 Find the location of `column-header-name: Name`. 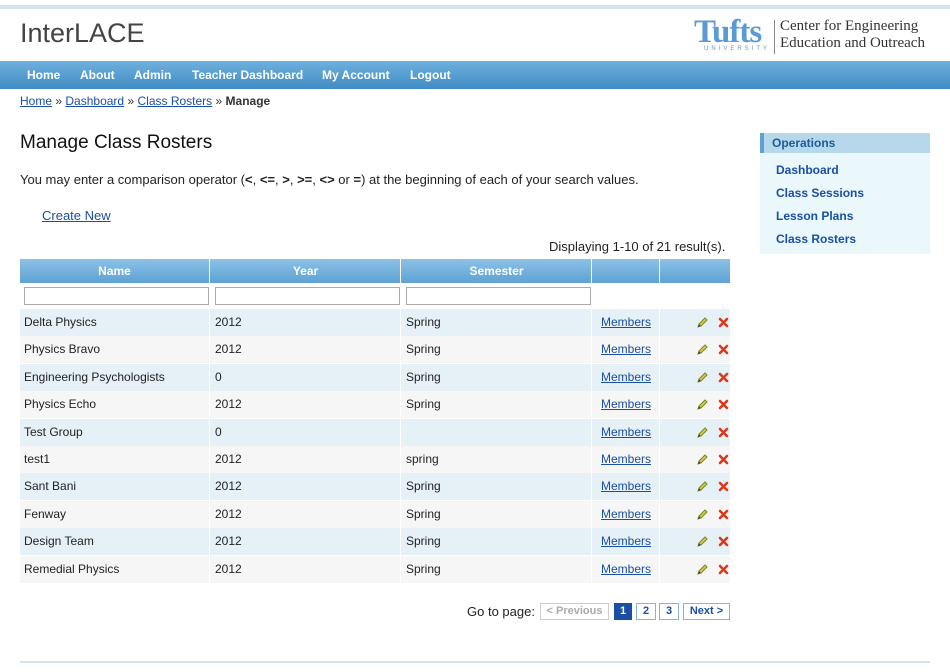

column-header-name: Name is located at coordinates (115, 271).